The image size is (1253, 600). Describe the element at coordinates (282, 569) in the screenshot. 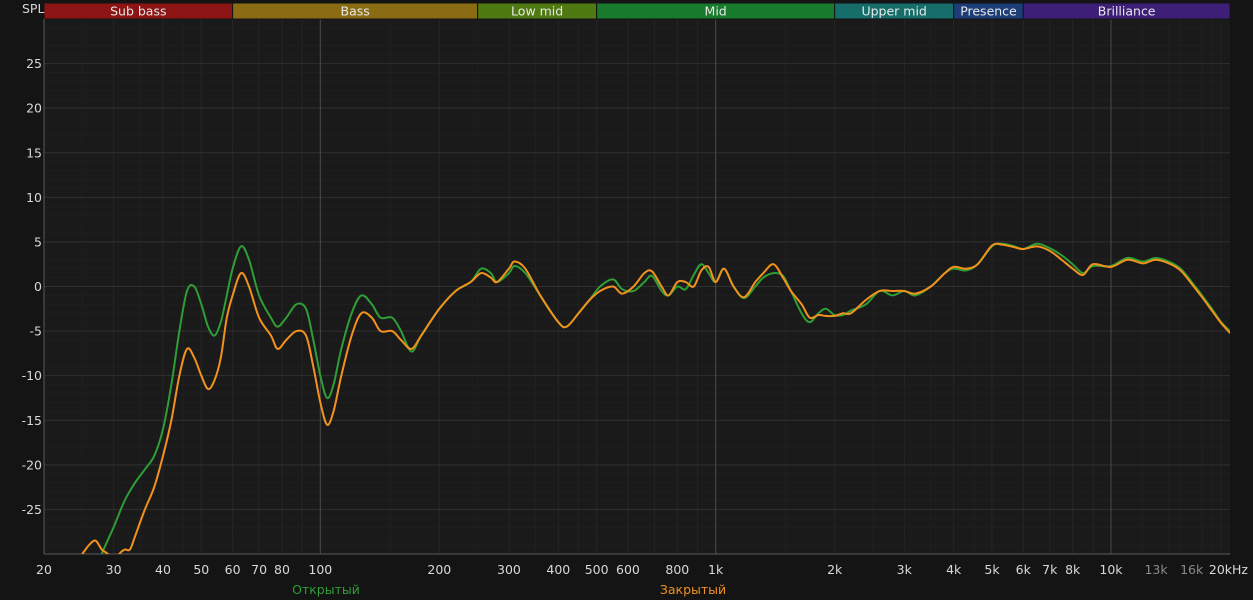

I see `x-tick-label: 80` at that location.